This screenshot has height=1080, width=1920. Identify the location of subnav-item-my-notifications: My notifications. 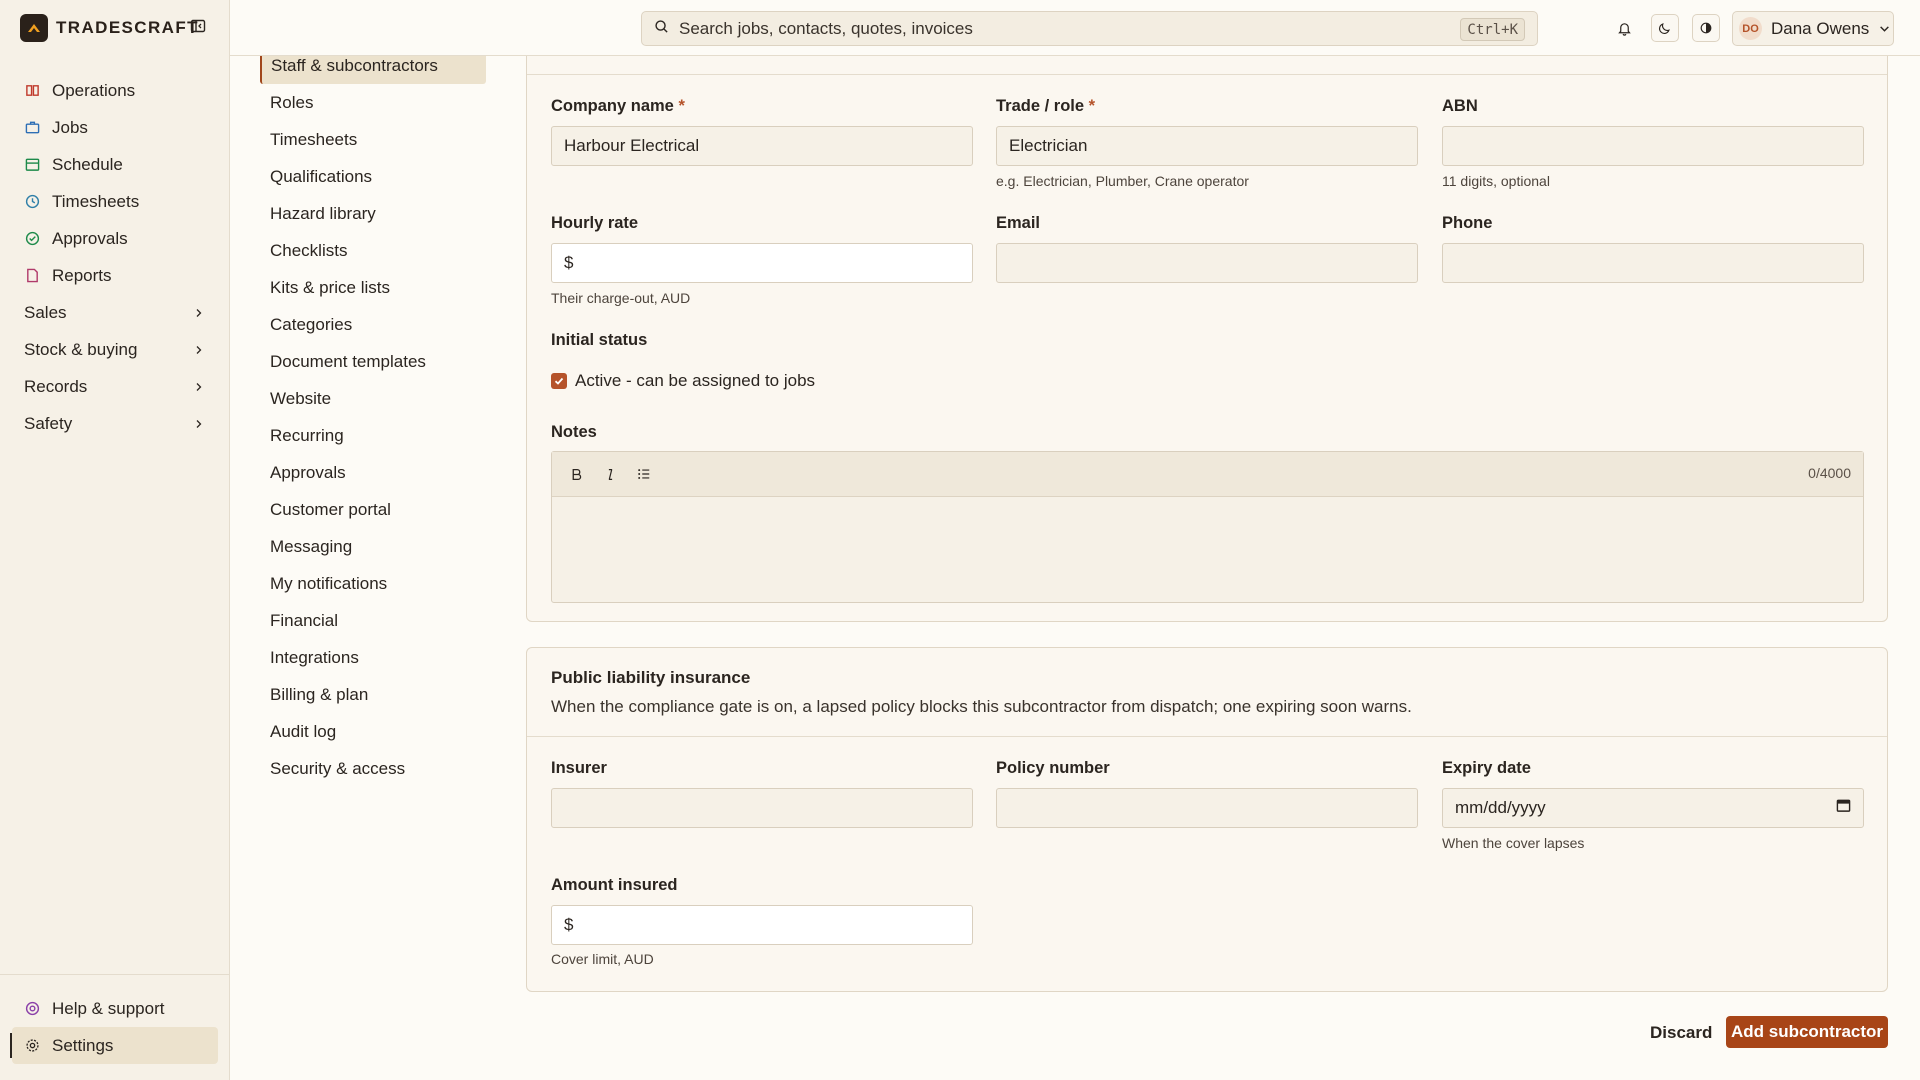
(373, 583).